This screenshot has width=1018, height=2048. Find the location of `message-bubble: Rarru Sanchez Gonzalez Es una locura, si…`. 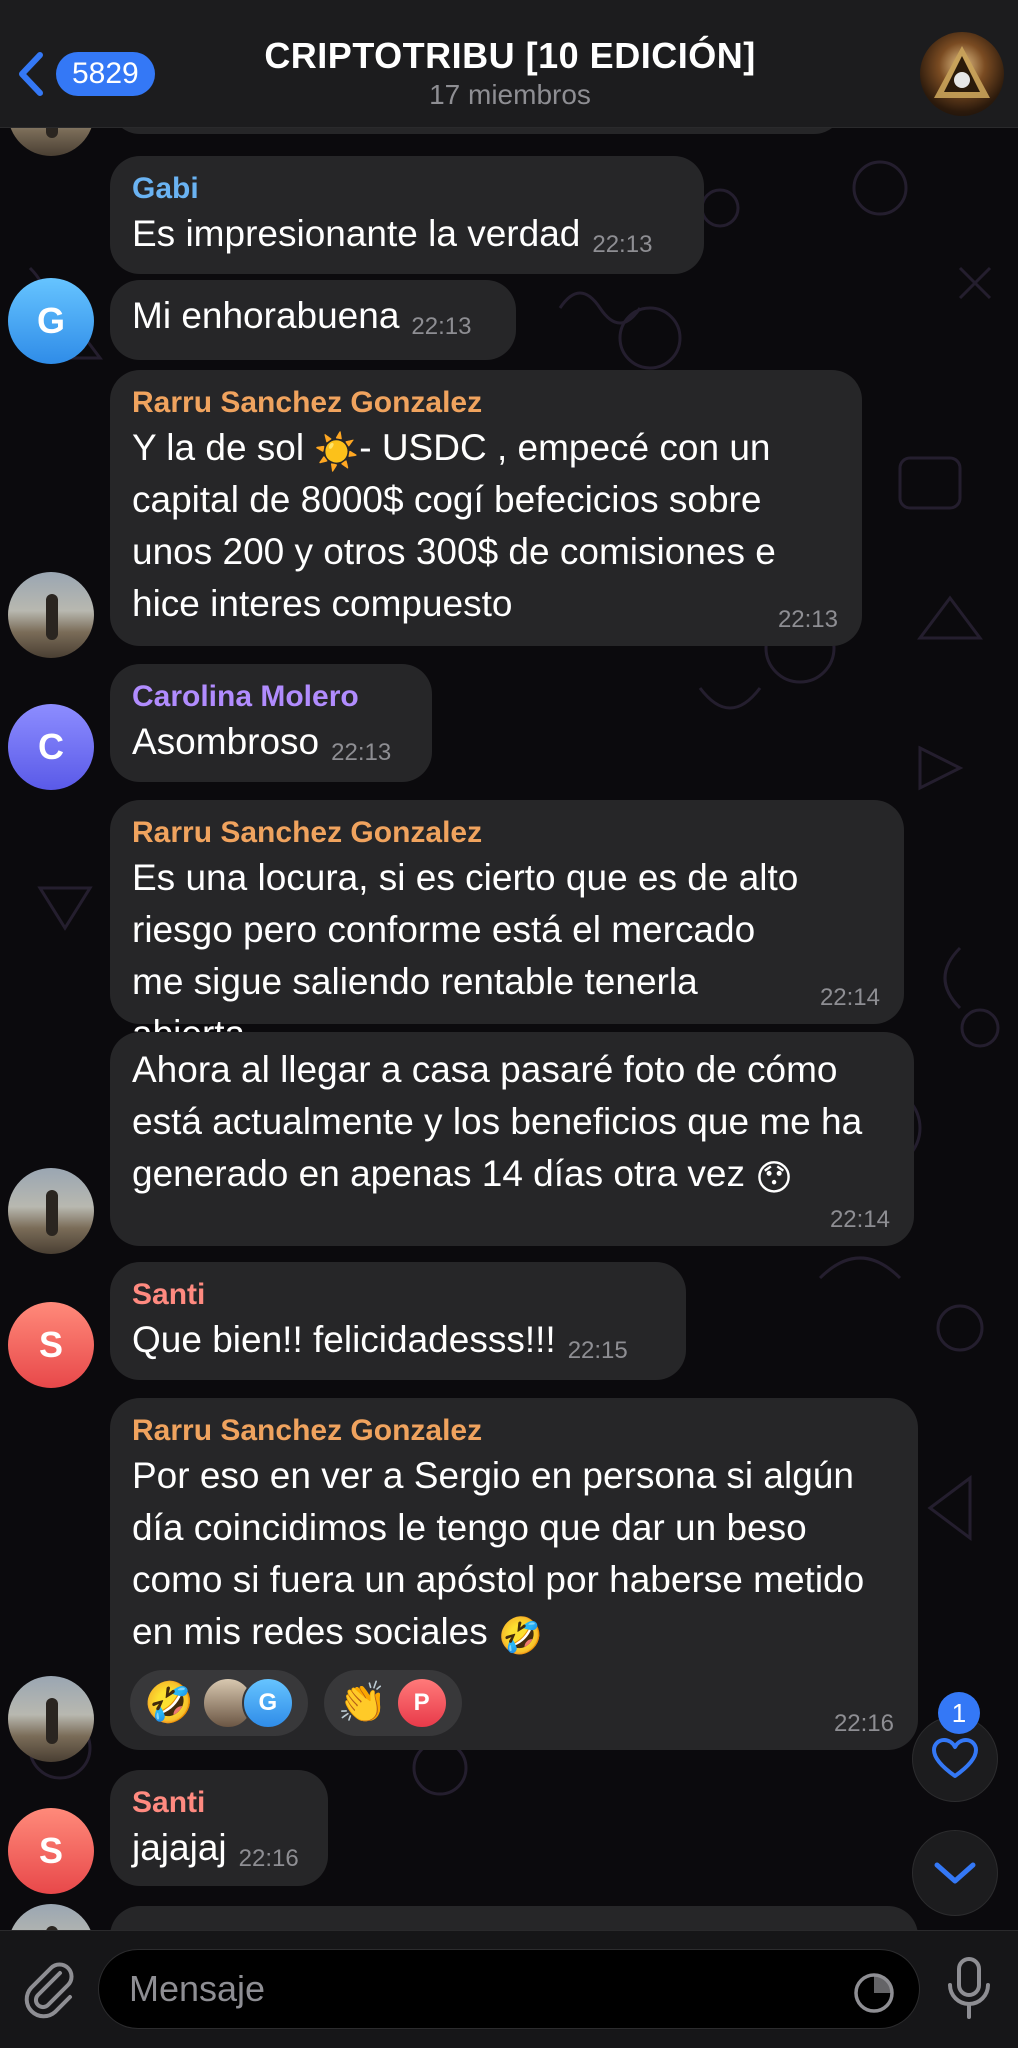

message-bubble: Rarru Sanchez Gonzalez Es una locura, si… is located at coordinates (507, 927).